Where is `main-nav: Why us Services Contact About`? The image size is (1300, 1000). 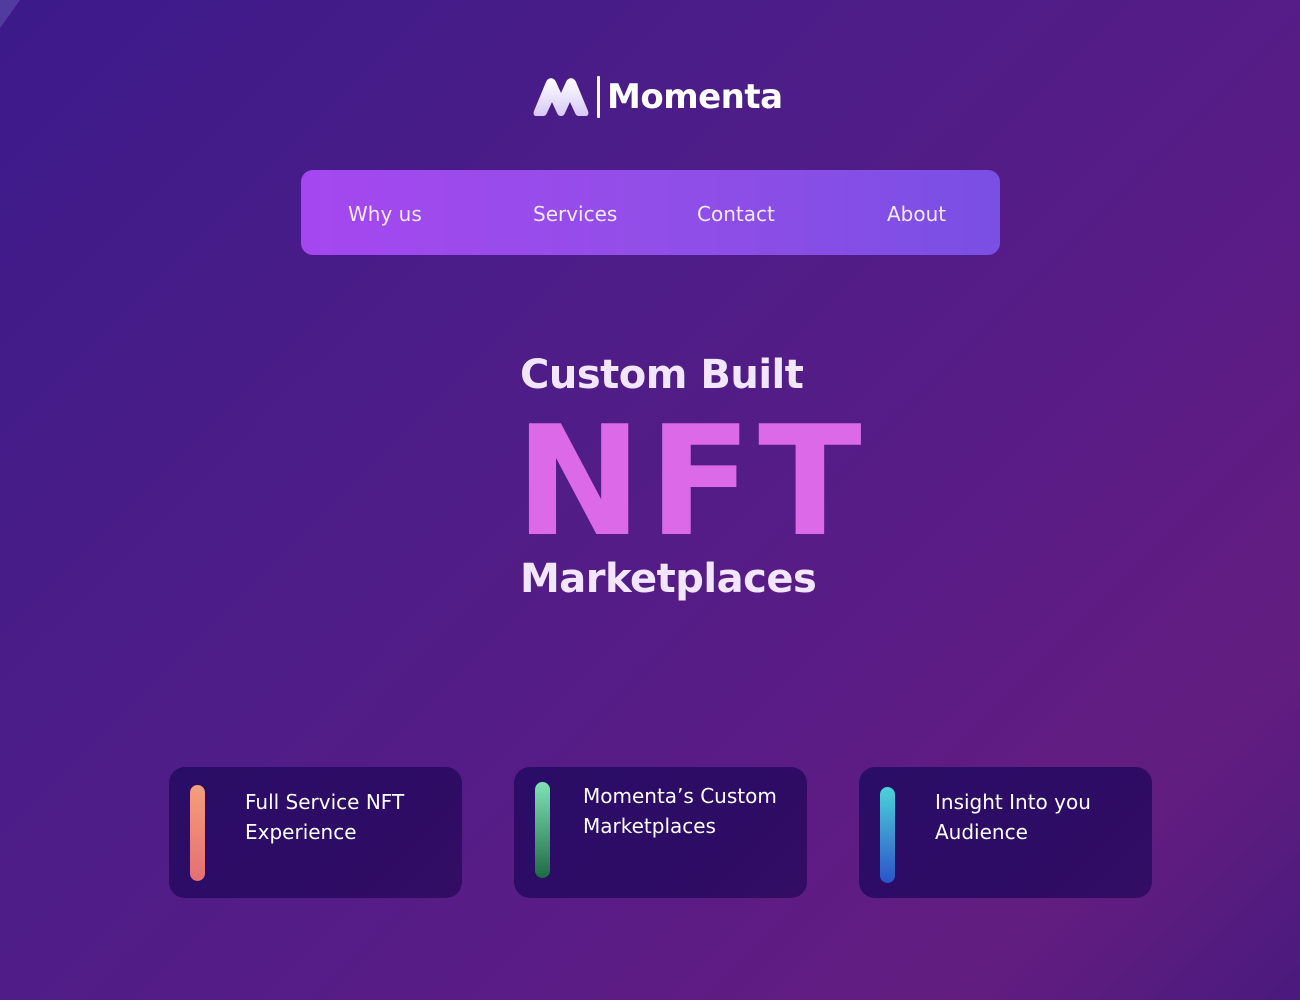
main-nav: Why us Services Contact About is located at coordinates (650, 212).